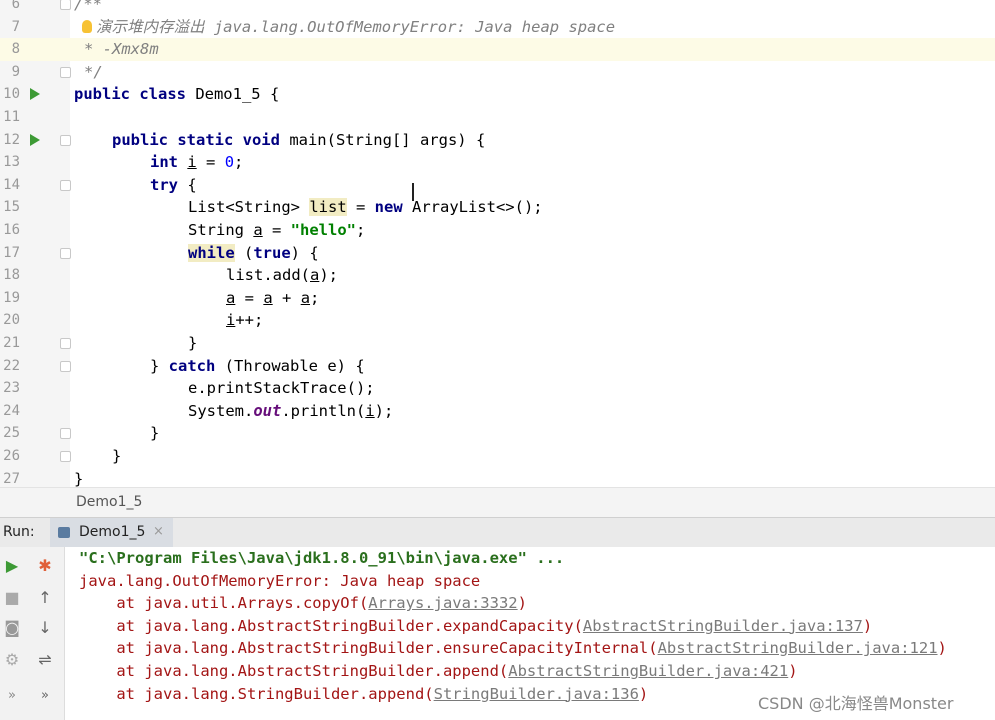  What do you see at coordinates (11, 207) in the screenshot?
I see `line-number: 15` at bounding box center [11, 207].